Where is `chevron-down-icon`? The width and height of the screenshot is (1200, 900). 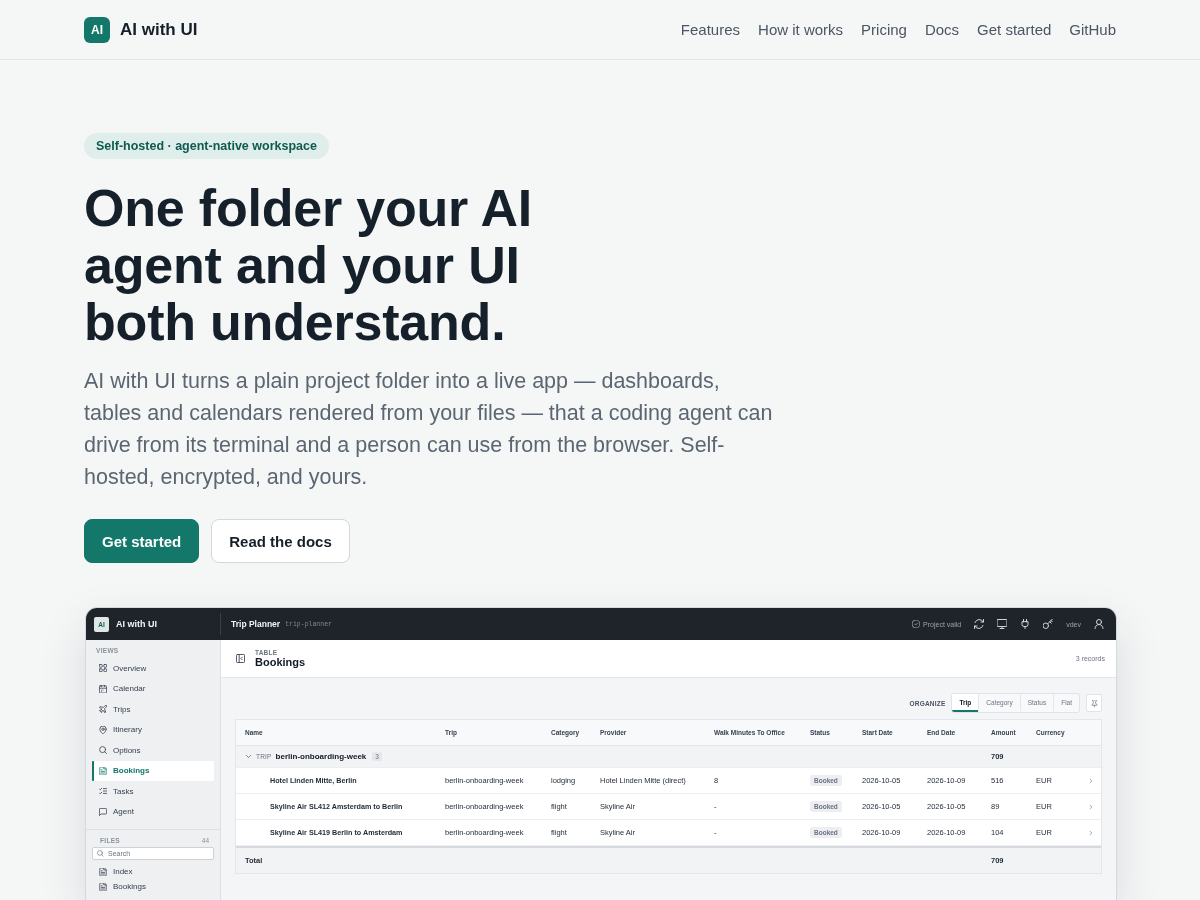
chevron-down-icon is located at coordinates (248, 756).